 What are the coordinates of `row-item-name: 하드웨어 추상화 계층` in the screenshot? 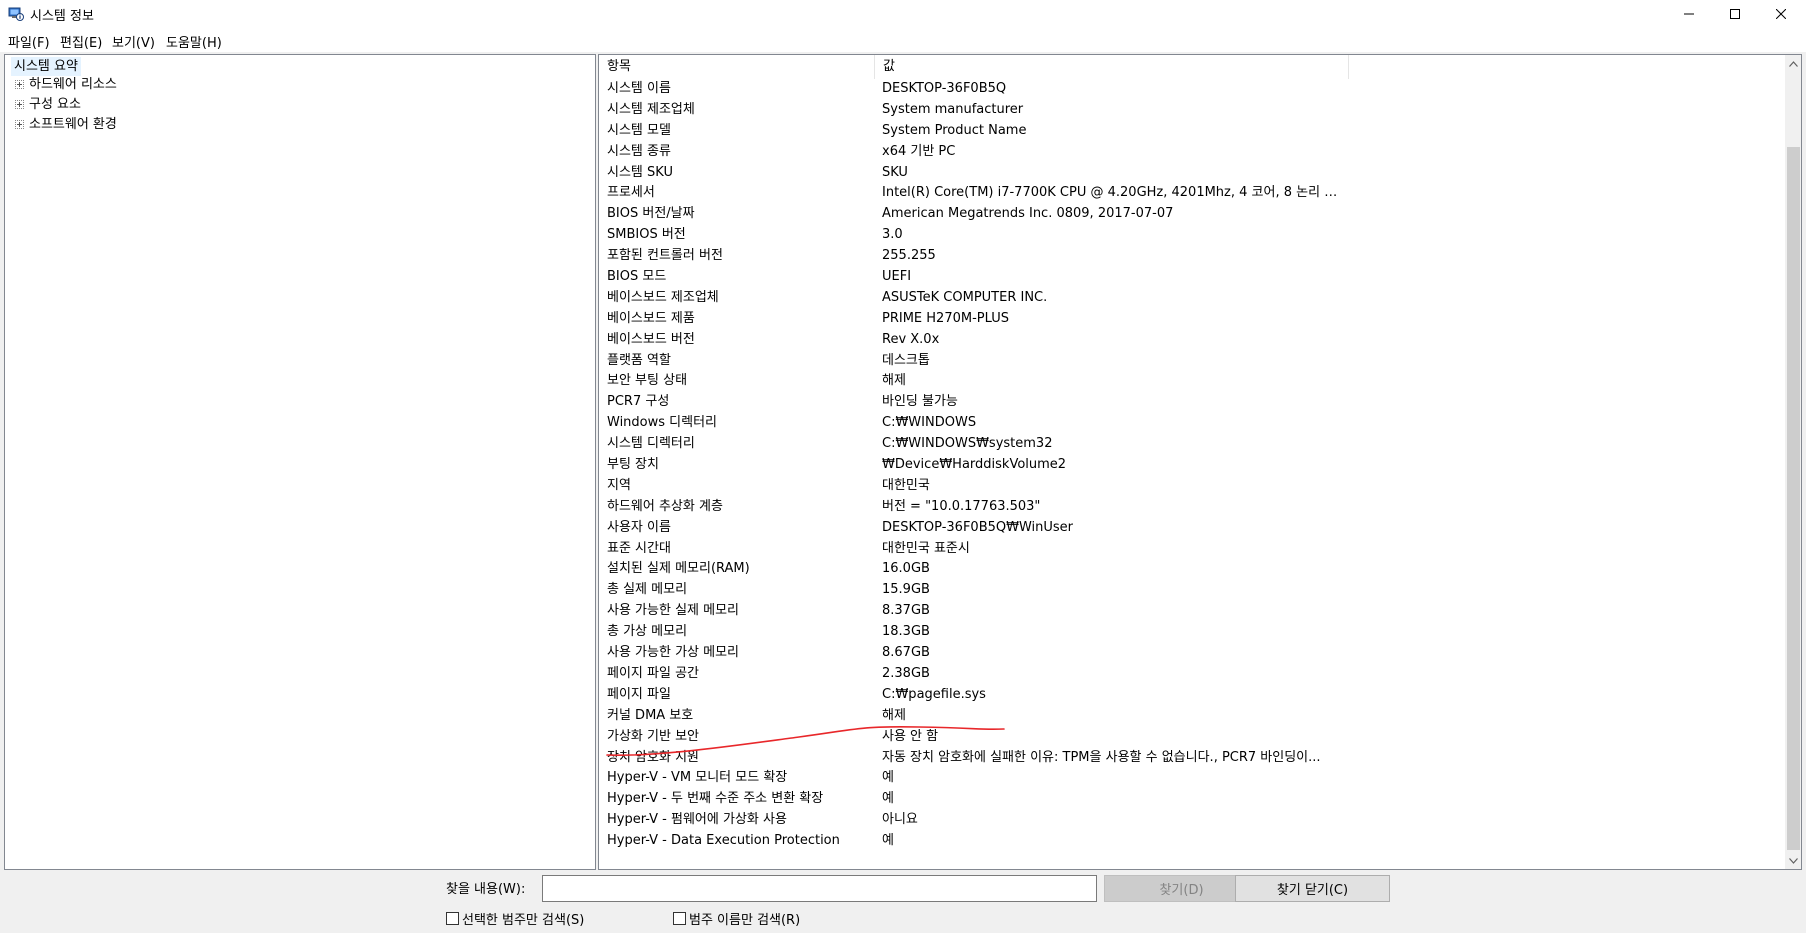 It's located at (665, 506).